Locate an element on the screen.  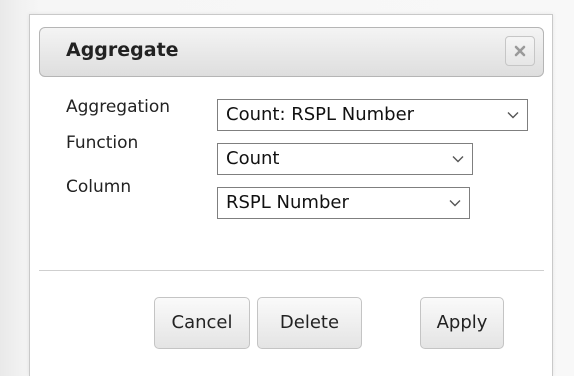
aggregation-select: Count: RSPL Number is located at coordinates (372, 115).